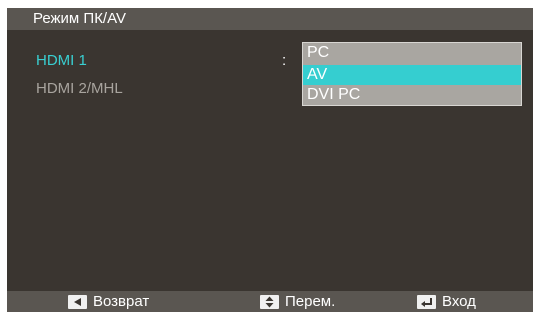 The image size is (540, 312). Describe the element at coordinates (77, 301) in the screenshot. I see `arrow-left-icon` at that location.